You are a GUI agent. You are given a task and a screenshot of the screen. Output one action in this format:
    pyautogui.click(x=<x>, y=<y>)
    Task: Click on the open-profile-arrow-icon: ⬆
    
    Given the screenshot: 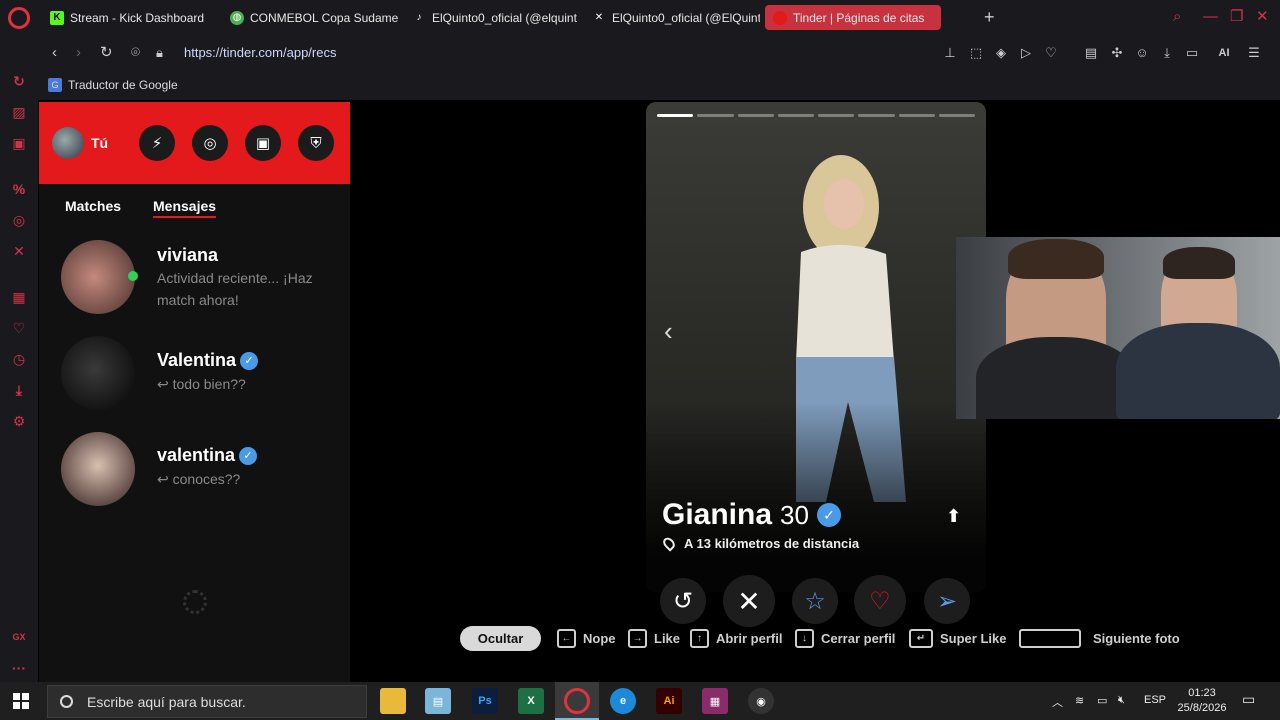 What is the action you would take?
    pyautogui.click(x=953, y=516)
    